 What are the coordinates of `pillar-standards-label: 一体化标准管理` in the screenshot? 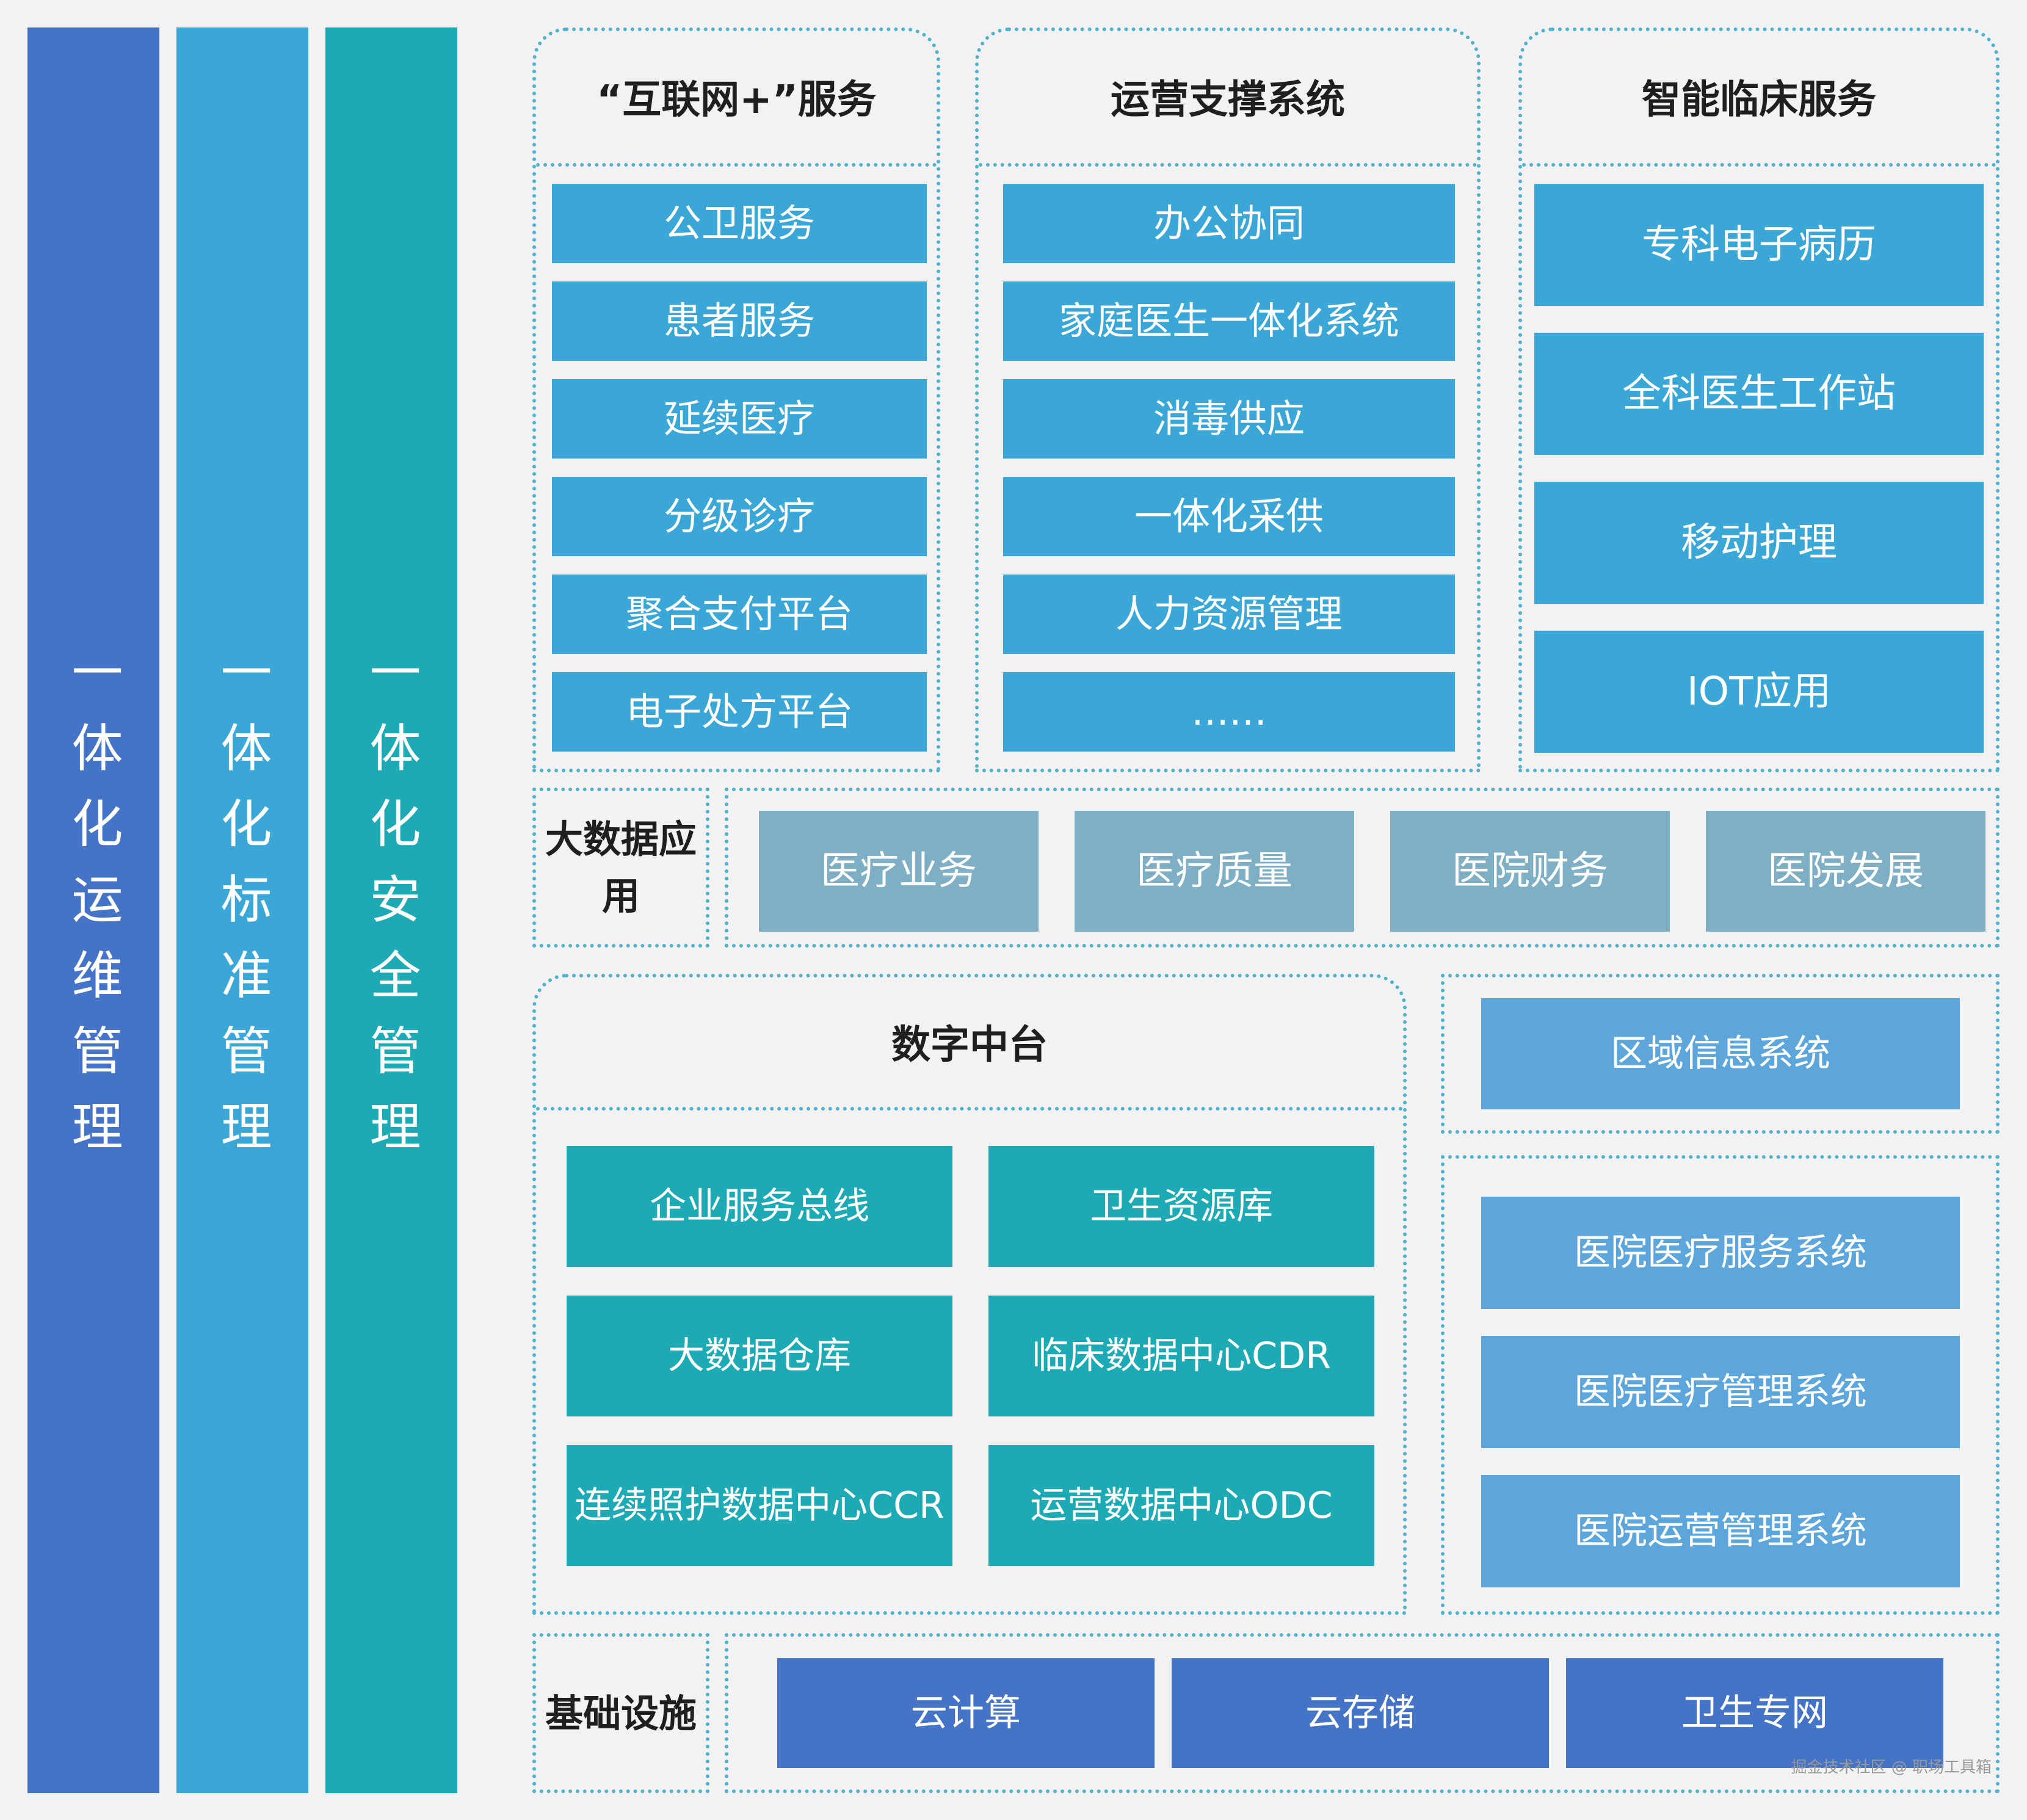 It's located at (242, 910).